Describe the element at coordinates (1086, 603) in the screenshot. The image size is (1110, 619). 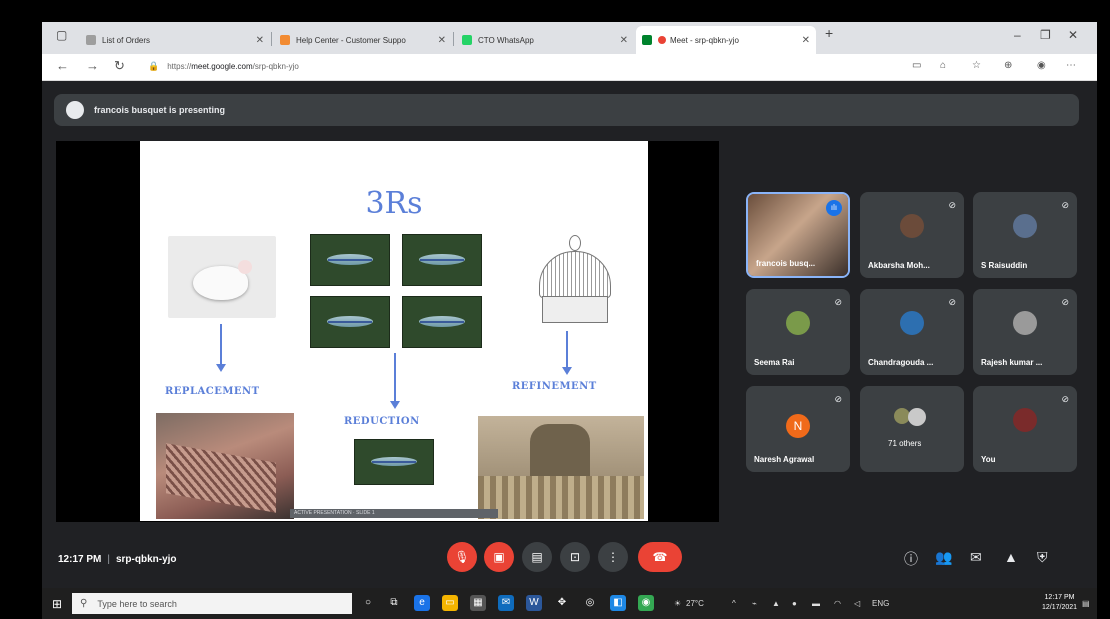
I see `notifications-icon: ▤` at that location.